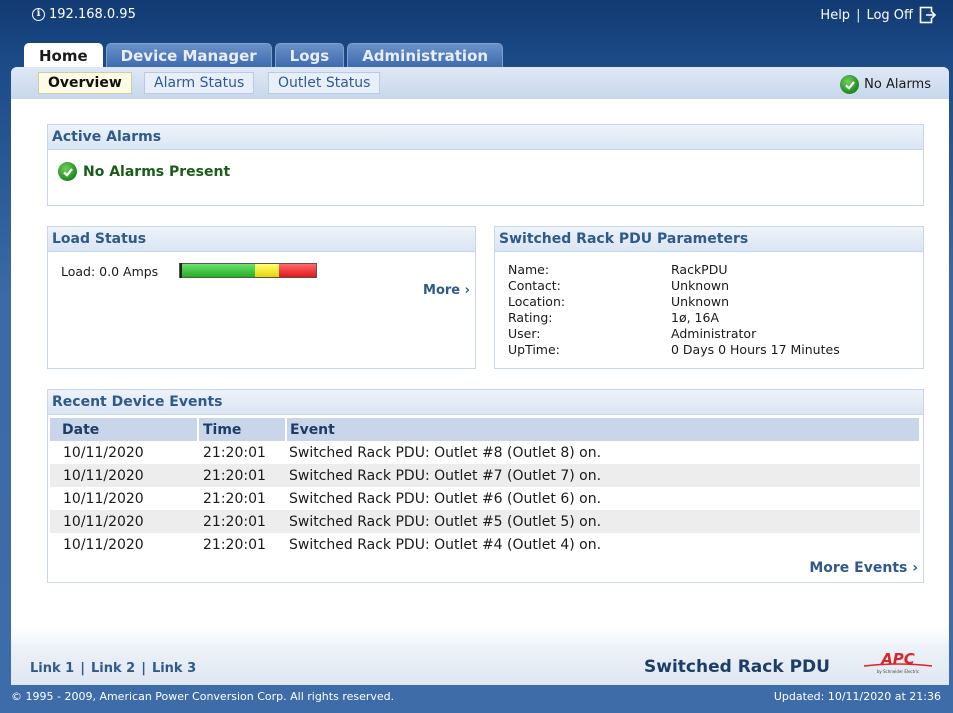  I want to click on load-marker, so click(181, 270).